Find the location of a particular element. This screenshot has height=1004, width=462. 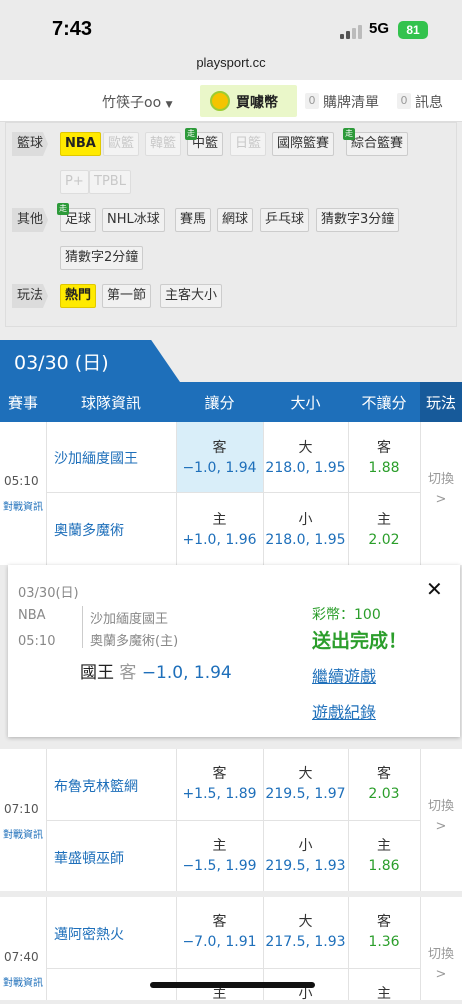

ml-away: 客 1.36 is located at coordinates (384, 932).